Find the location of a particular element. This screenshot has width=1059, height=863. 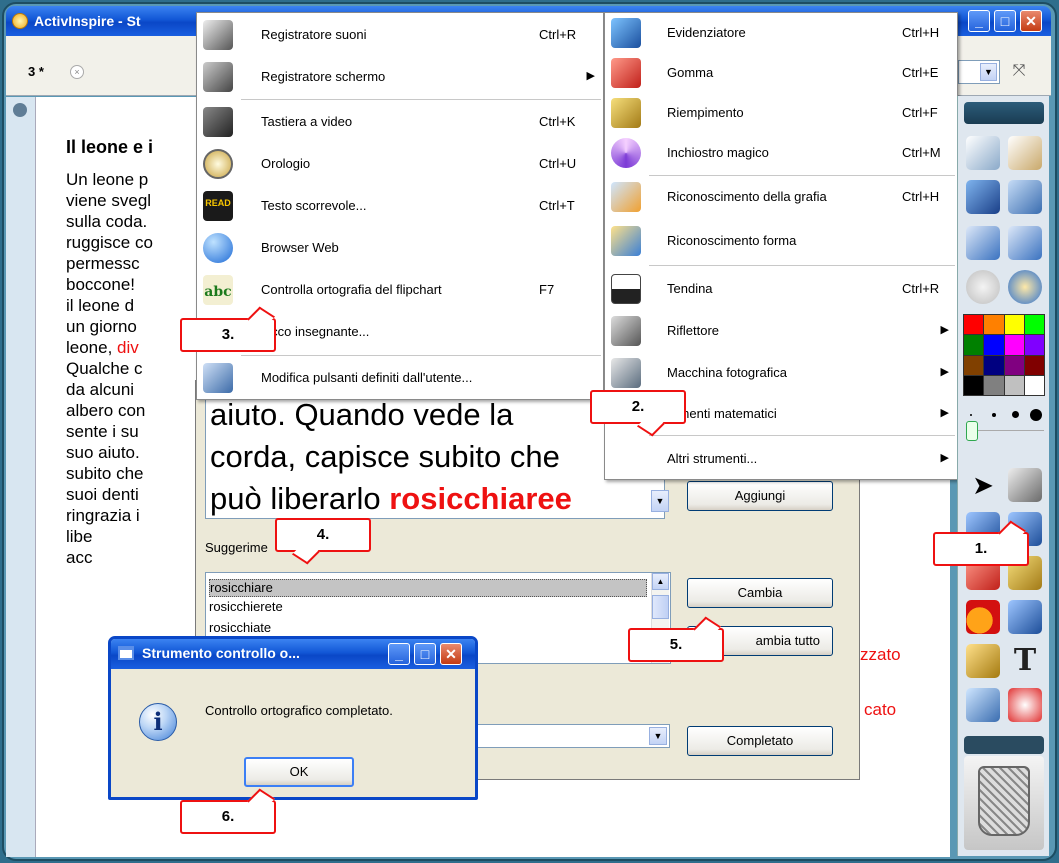

menu-item-highlighter: Evidenziatore Ctrl+H is located at coordinates (781, 33).